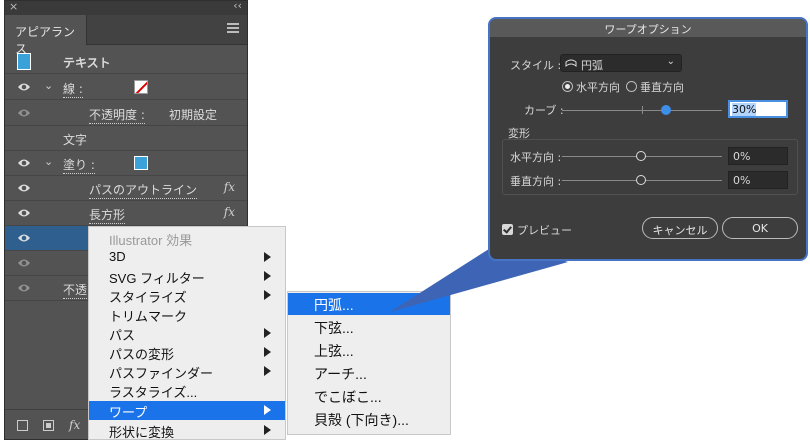  I want to click on appearance-row-stroke: ⌄ 線 :, so click(126, 87).